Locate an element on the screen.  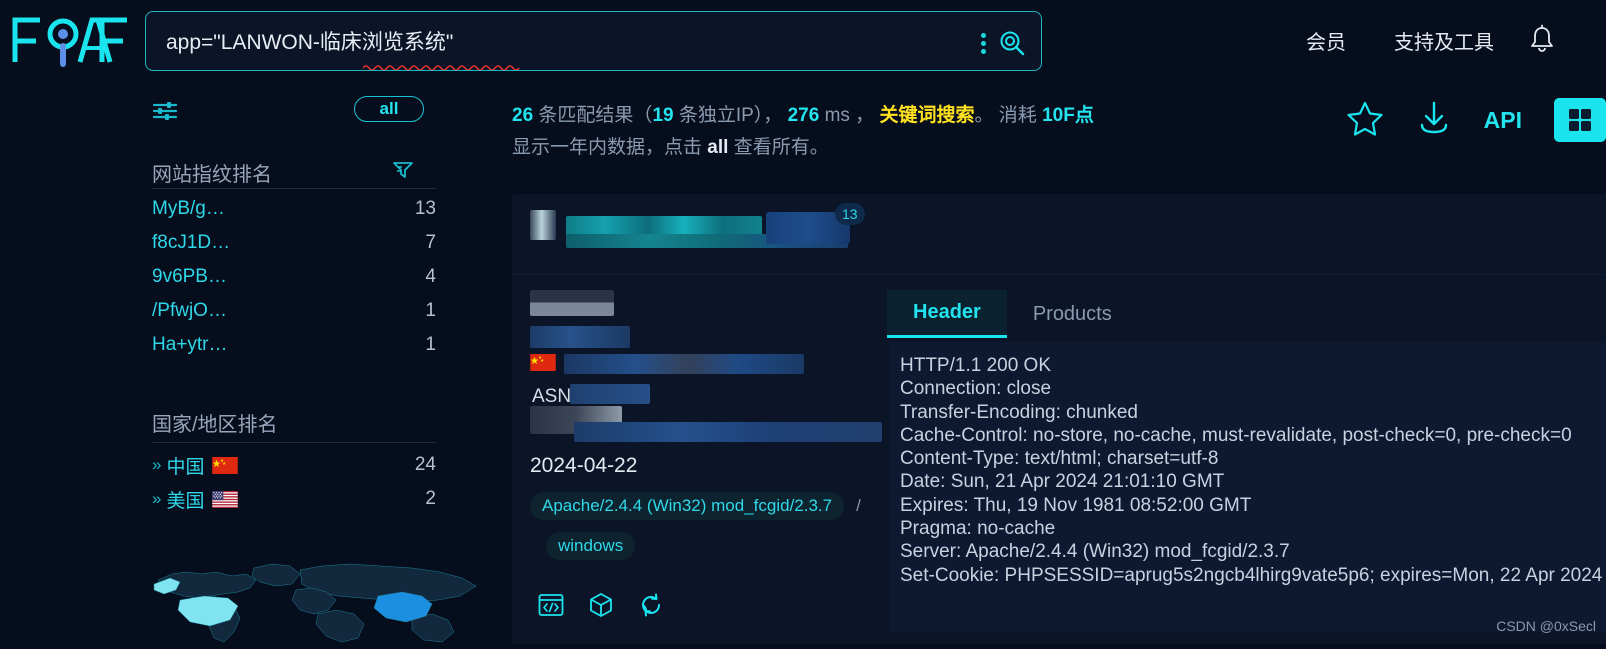
fingerprint-item-3: /PfwjO… 1 is located at coordinates (294, 311).